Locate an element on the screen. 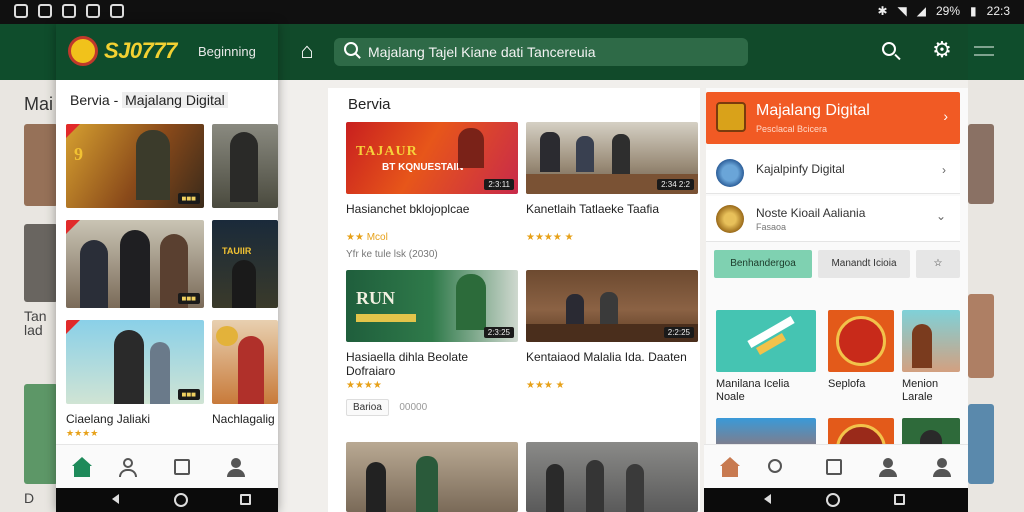  category-chip: Barioa is located at coordinates (367, 407).